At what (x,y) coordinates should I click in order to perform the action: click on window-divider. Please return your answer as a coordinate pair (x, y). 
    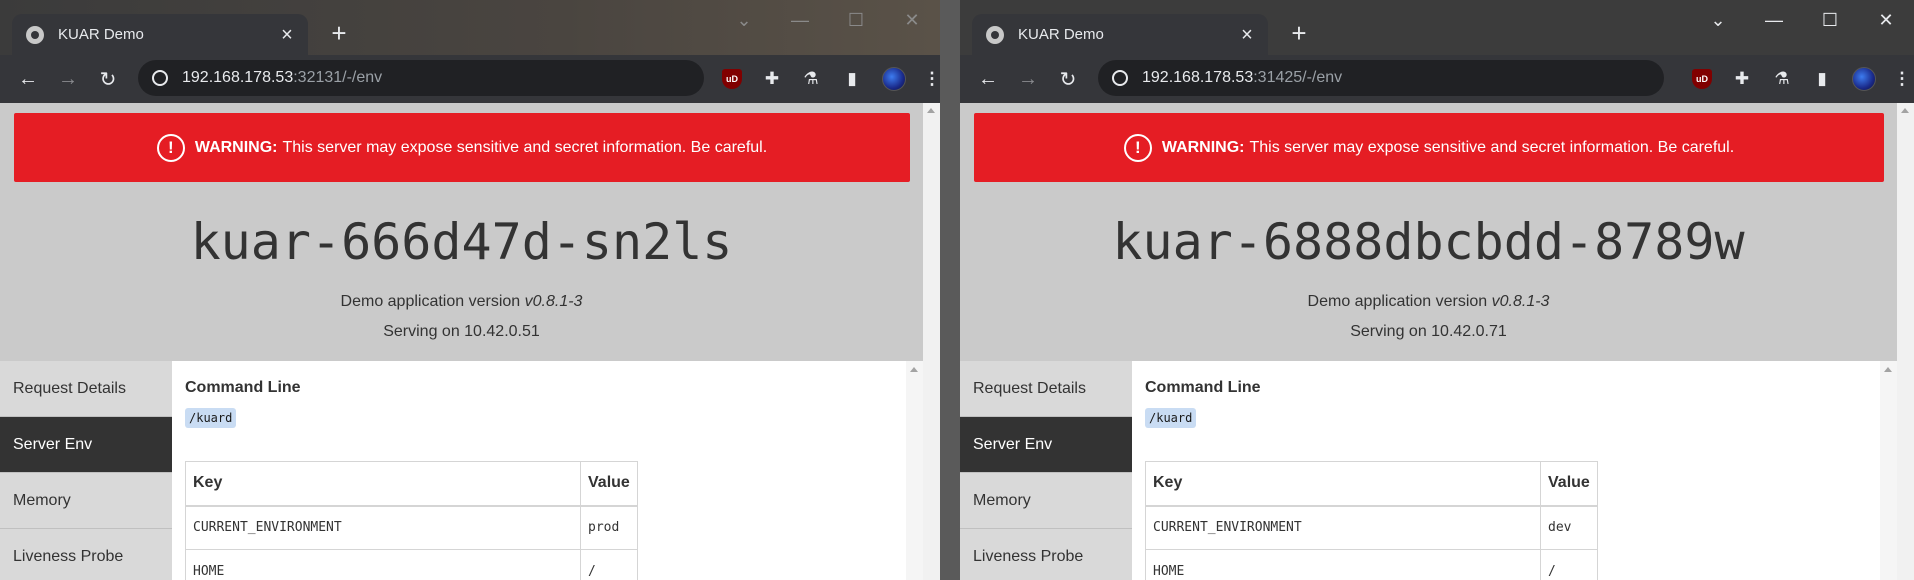
    Looking at the image, I should click on (950, 290).